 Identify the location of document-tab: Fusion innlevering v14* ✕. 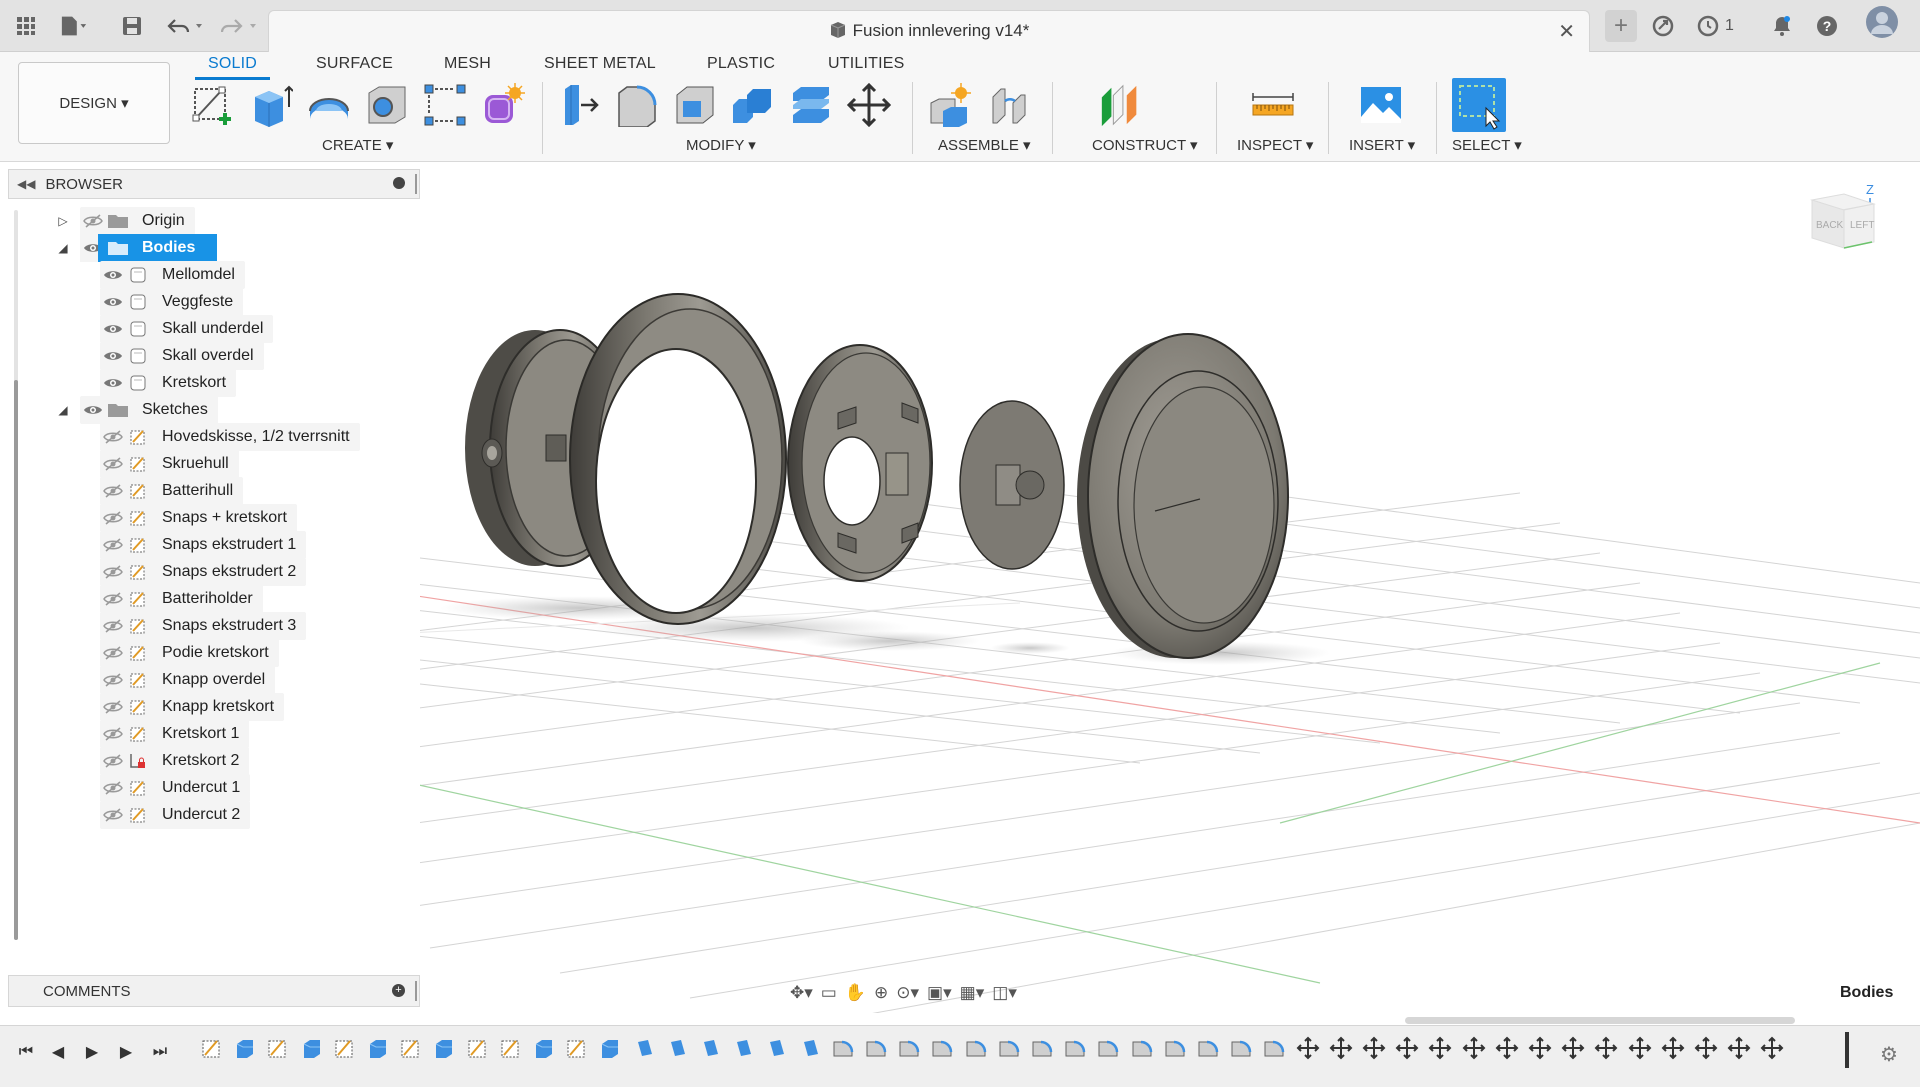
(929, 31).